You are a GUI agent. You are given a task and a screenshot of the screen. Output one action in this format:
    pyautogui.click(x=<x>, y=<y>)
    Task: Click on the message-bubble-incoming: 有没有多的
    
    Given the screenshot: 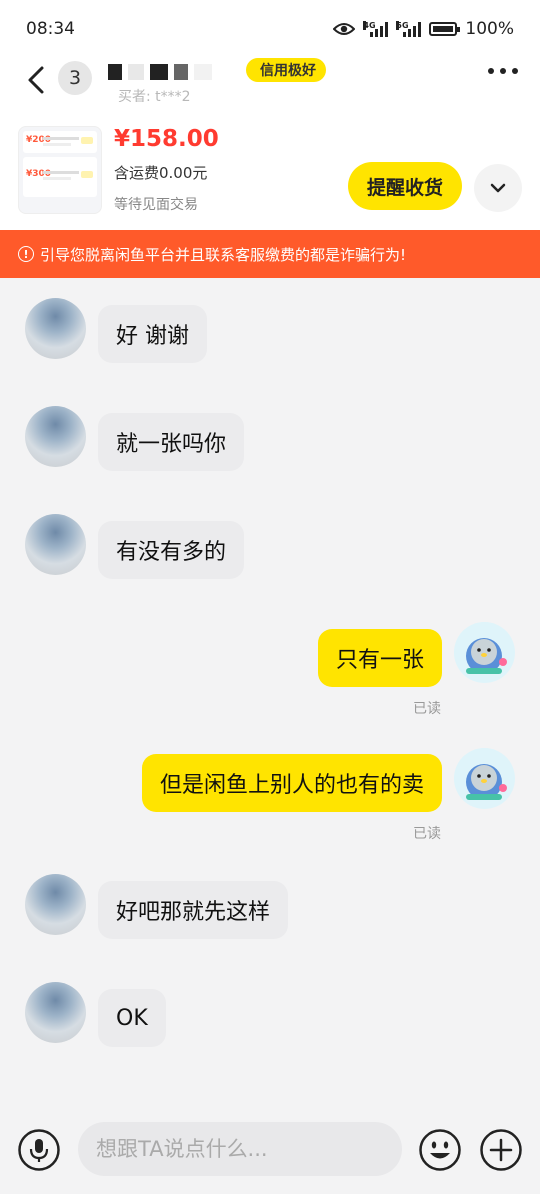 What is the action you would take?
    pyautogui.click(x=171, y=550)
    